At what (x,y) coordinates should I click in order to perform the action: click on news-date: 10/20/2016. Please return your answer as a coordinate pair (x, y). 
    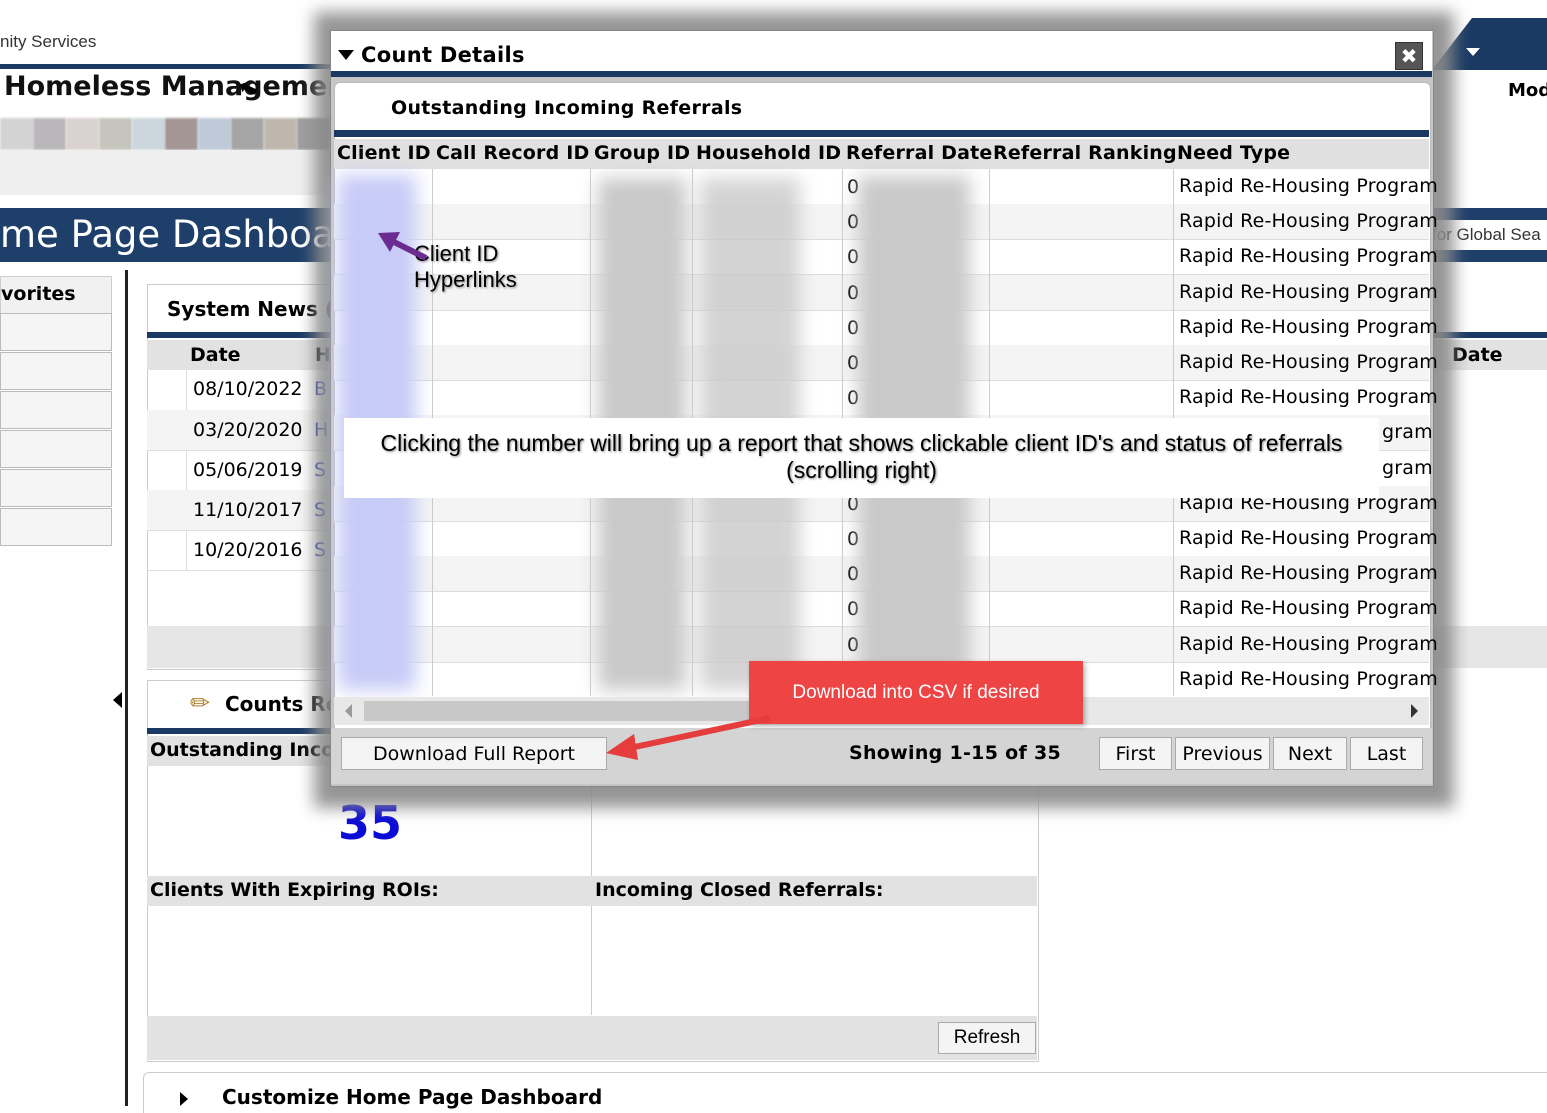
    Looking at the image, I should click on (248, 550).